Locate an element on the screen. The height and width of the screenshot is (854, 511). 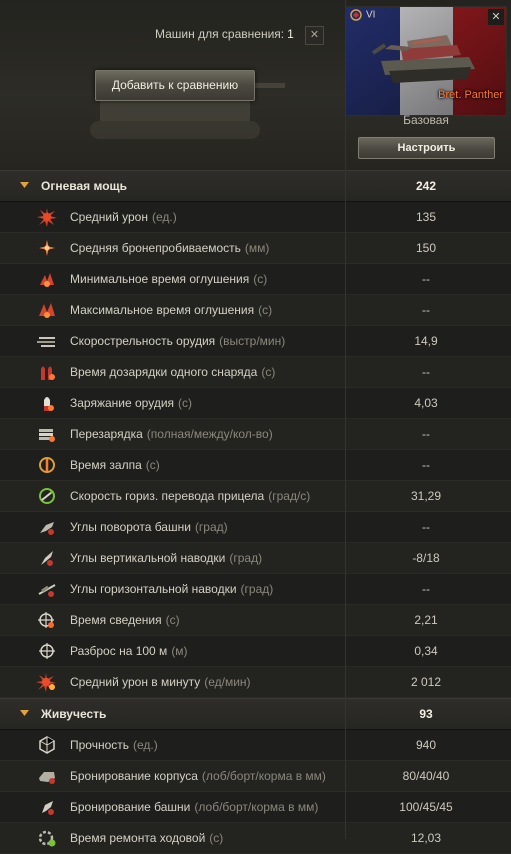
stat-row: Средний урон в минуту (ед/мин) 2 012 is located at coordinates (255, 682).